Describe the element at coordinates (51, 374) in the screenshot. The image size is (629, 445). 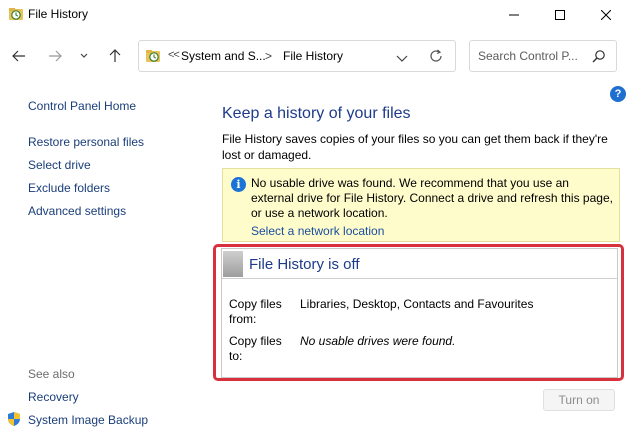
I see `see-also-label: See also` at that location.